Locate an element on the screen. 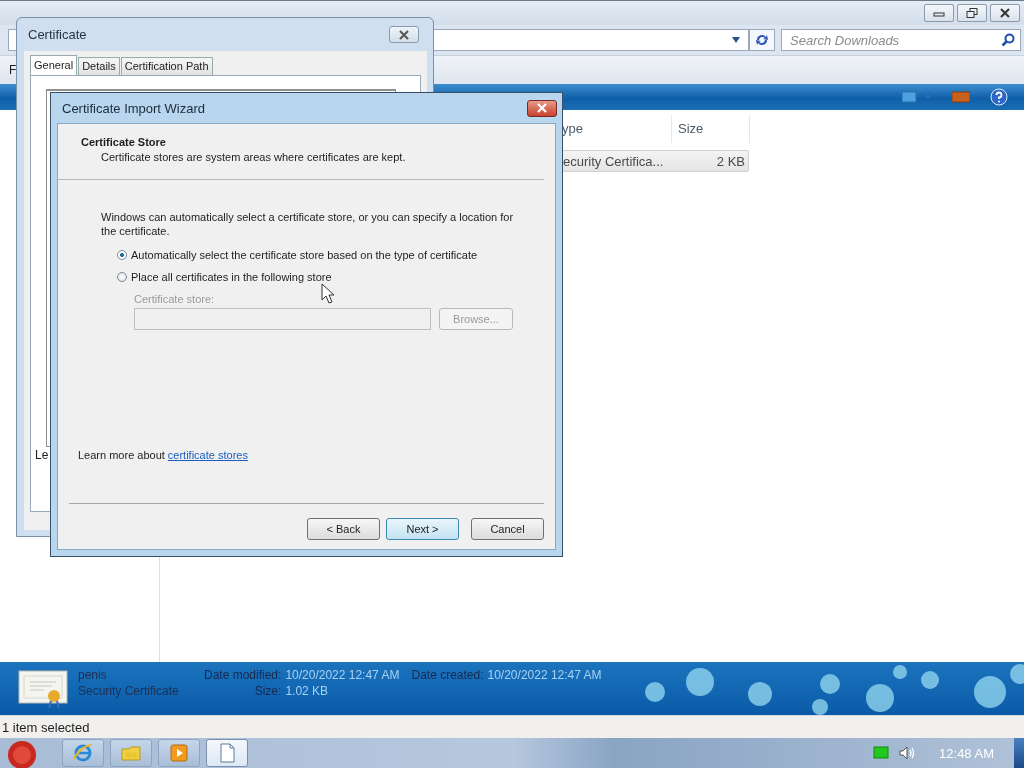 Image resolution: width=1024 pixels, height=768 pixels. panel-text: Le is located at coordinates (42, 455).